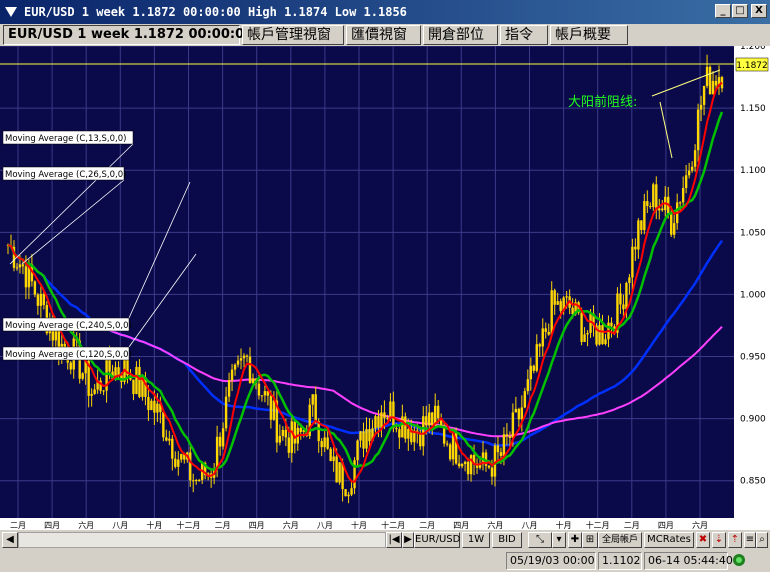  I want to click on tab-account-management: 帳戶管理視窗, so click(293, 35).